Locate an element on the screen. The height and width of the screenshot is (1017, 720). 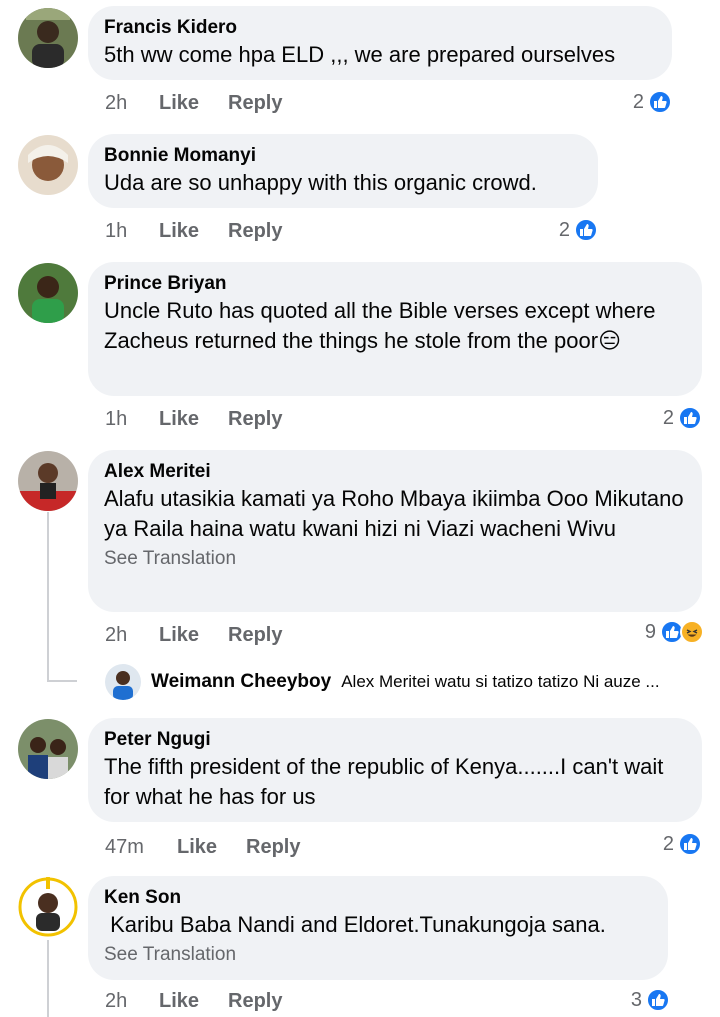
reaction-count: 9 is located at coordinates (650, 631).